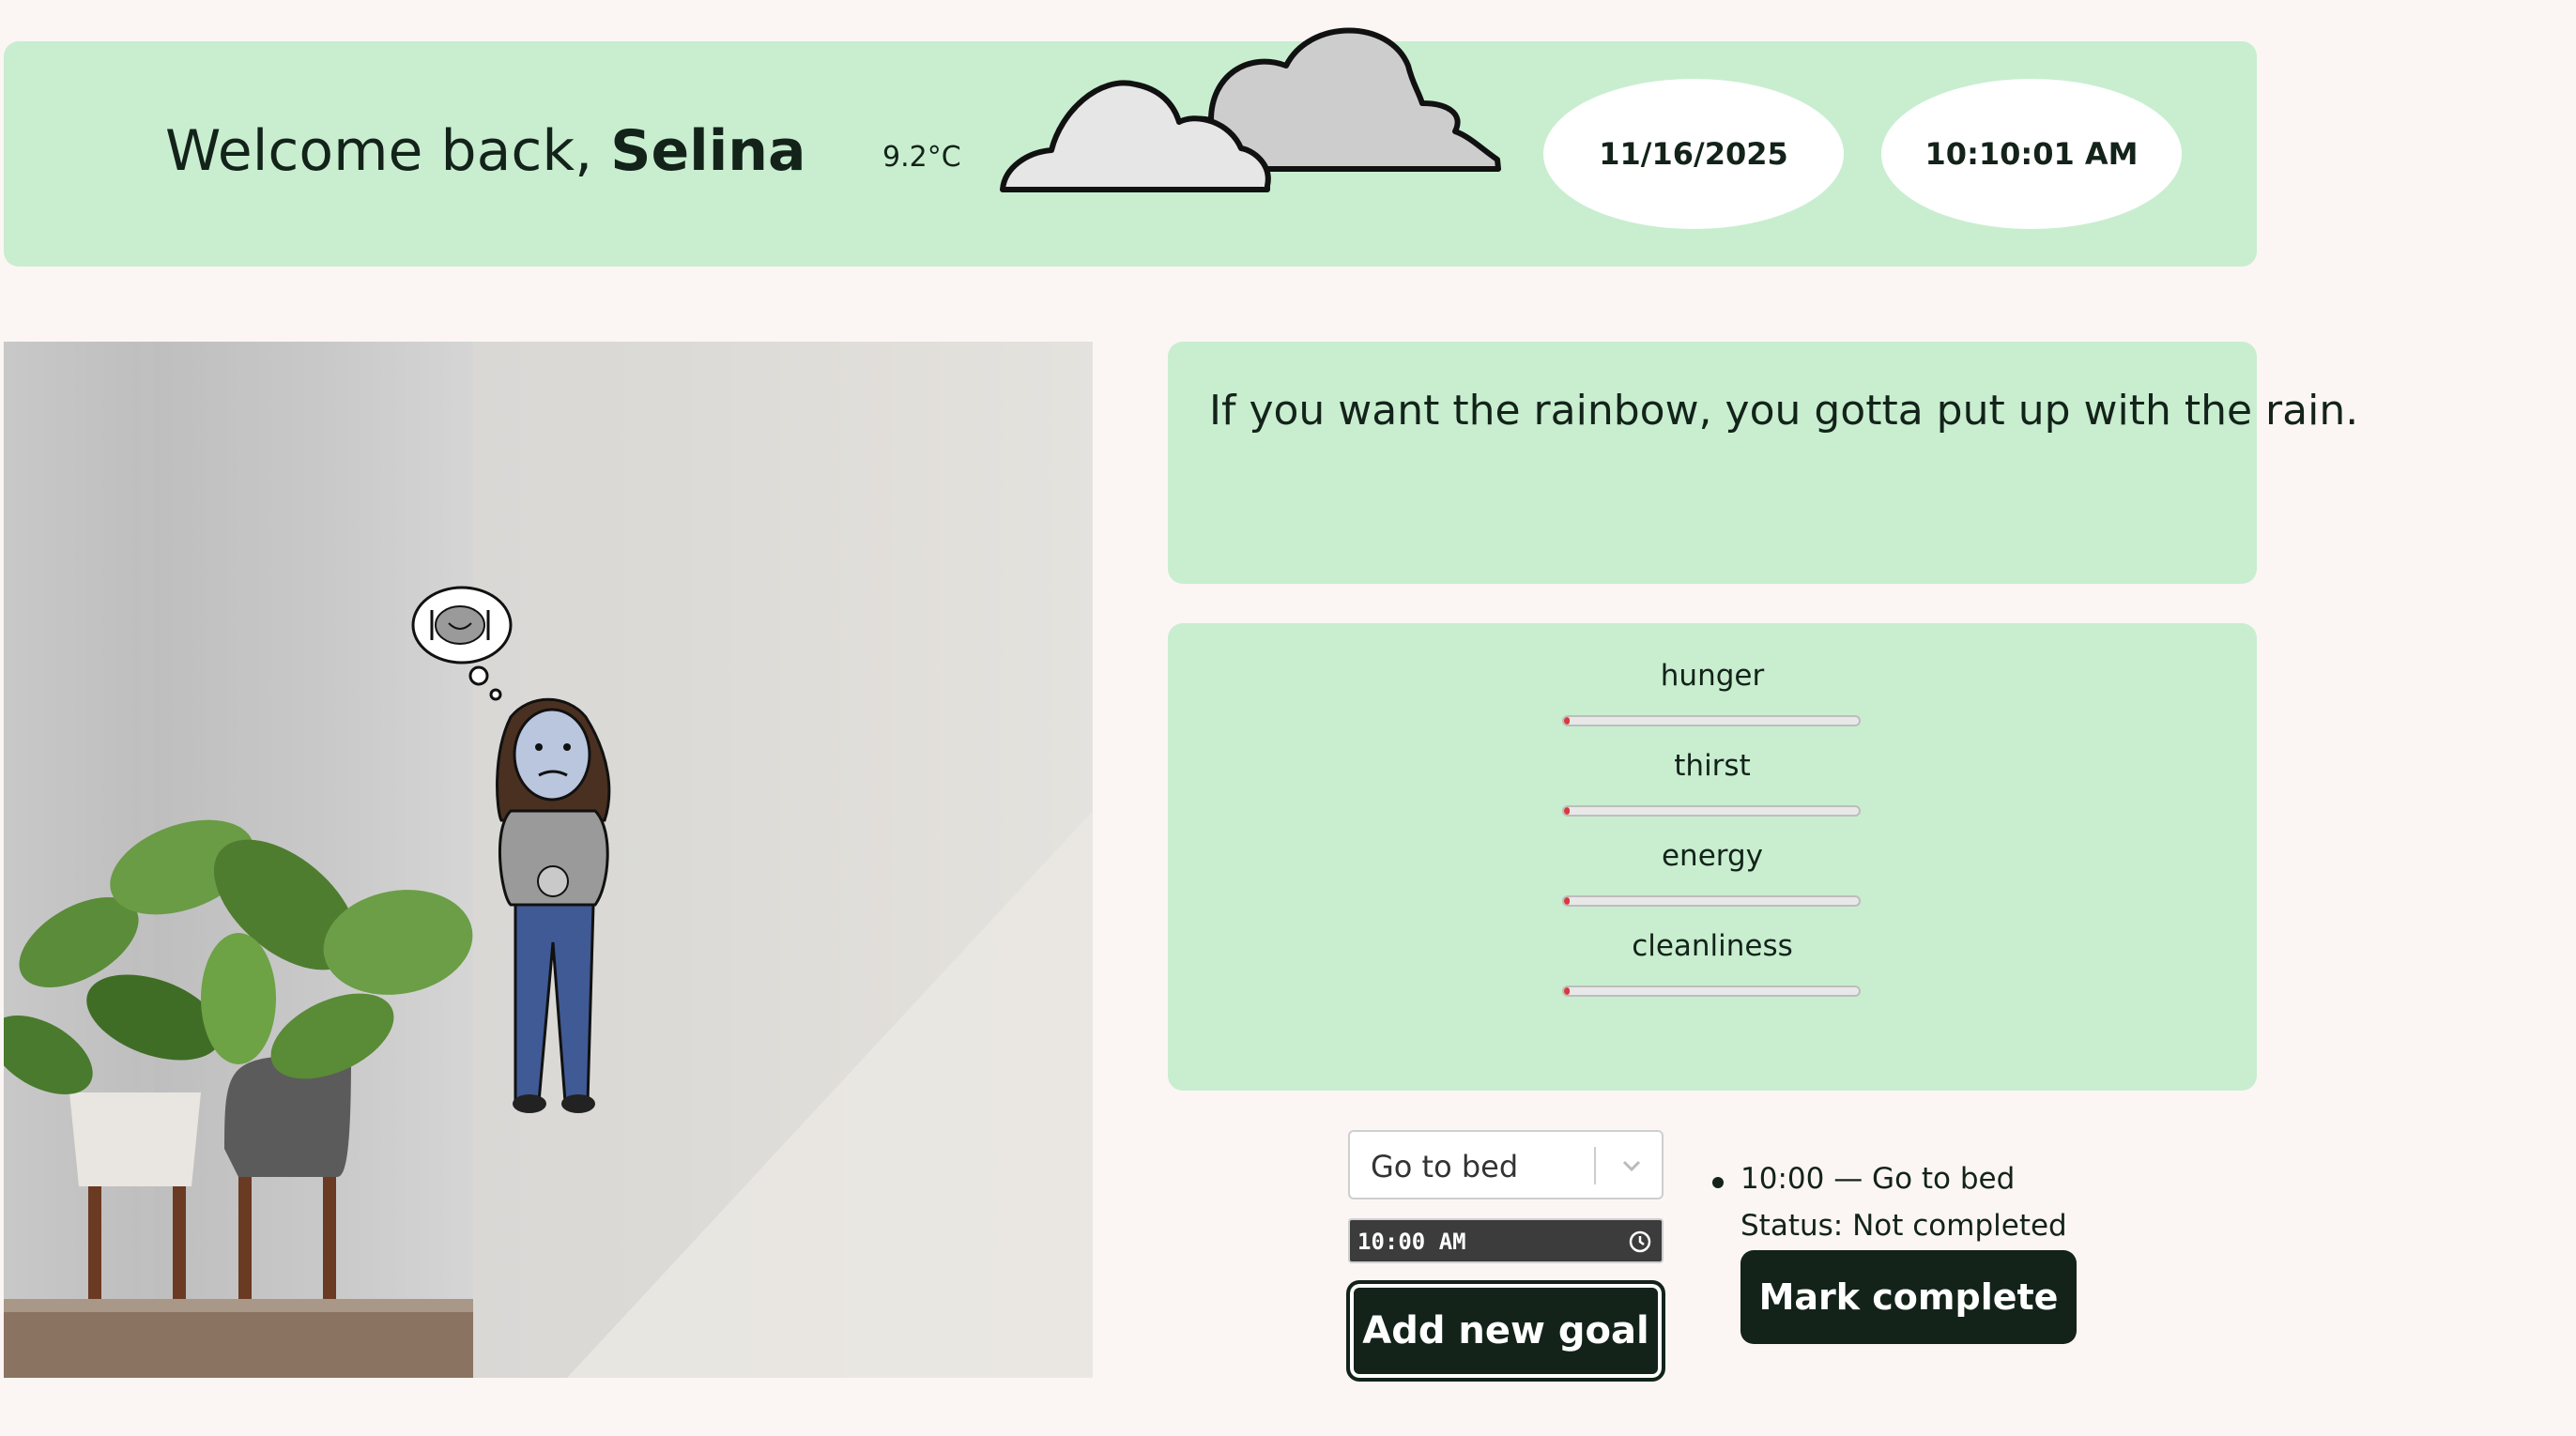 Image resolution: width=2576 pixels, height=1436 pixels. What do you see at coordinates (1631, 1167) in the screenshot?
I see `chevron-down-icon` at bounding box center [1631, 1167].